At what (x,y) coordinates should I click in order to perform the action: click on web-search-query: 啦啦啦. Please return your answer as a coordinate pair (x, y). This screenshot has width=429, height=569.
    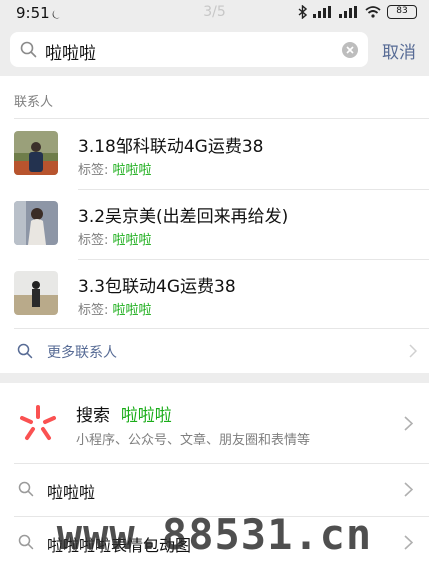
    Looking at the image, I should click on (146, 416).